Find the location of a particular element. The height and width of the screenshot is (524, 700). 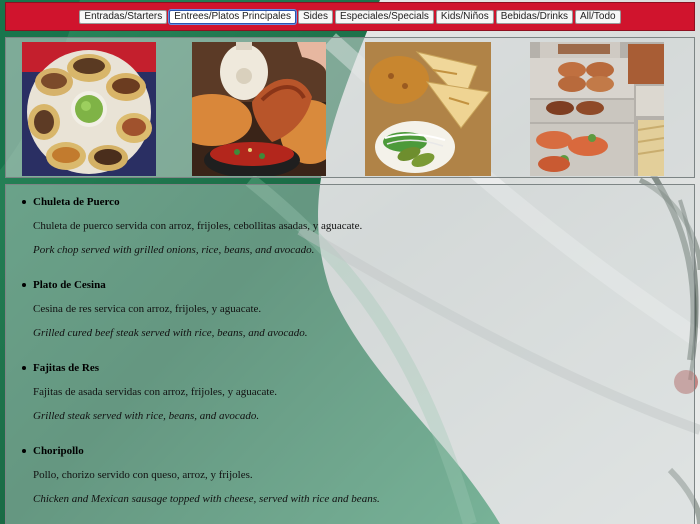

nav-sides: Sides is located at coordinates (315, 16).